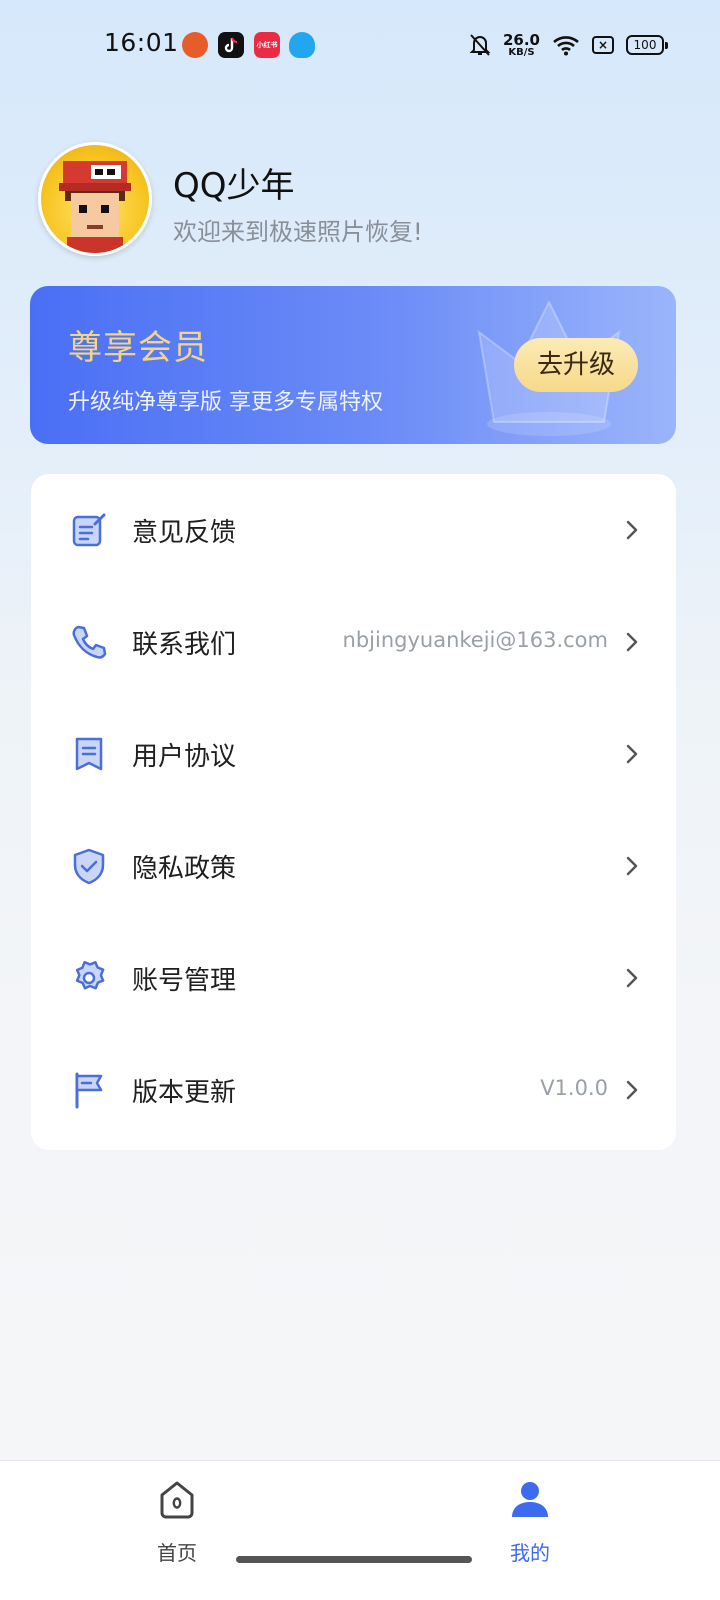 The height and width of the screenshot is (1600, 720). What do you see at coordinates (574, 1088) in the screenshot?
I see `version-number: V1.0.0` at bounding box center [574, 1088].